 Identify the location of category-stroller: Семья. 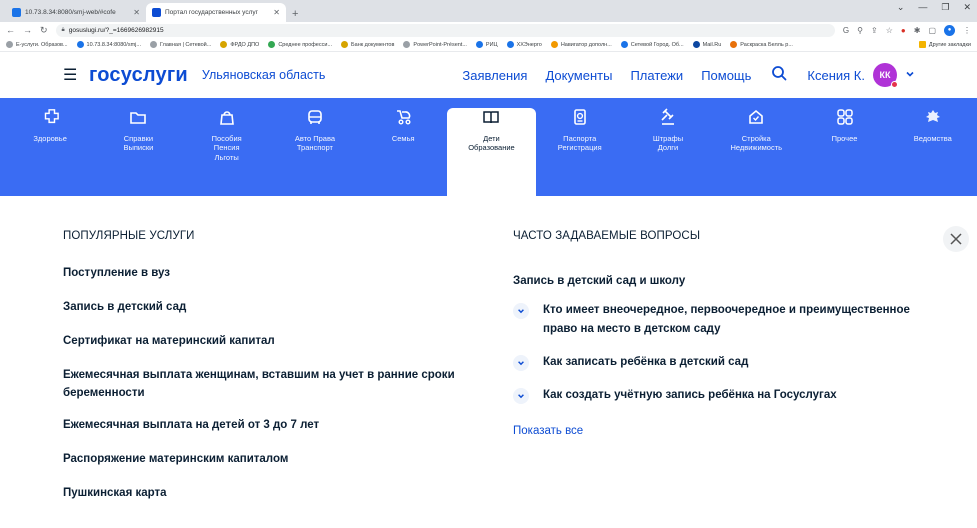
(403, 147).